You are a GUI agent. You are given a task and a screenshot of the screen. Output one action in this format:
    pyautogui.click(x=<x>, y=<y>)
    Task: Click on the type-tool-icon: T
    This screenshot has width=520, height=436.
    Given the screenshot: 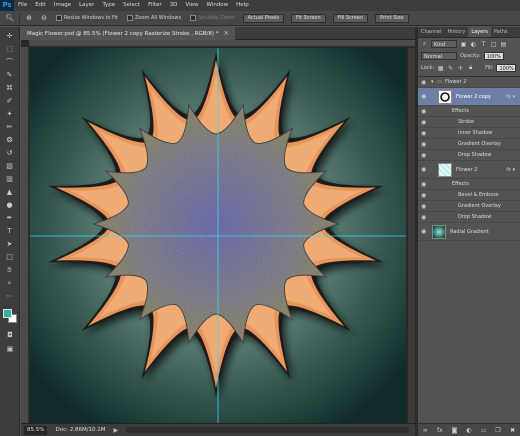 What is the action you would take?
    pyautogui.click(x=10, y=231)
    